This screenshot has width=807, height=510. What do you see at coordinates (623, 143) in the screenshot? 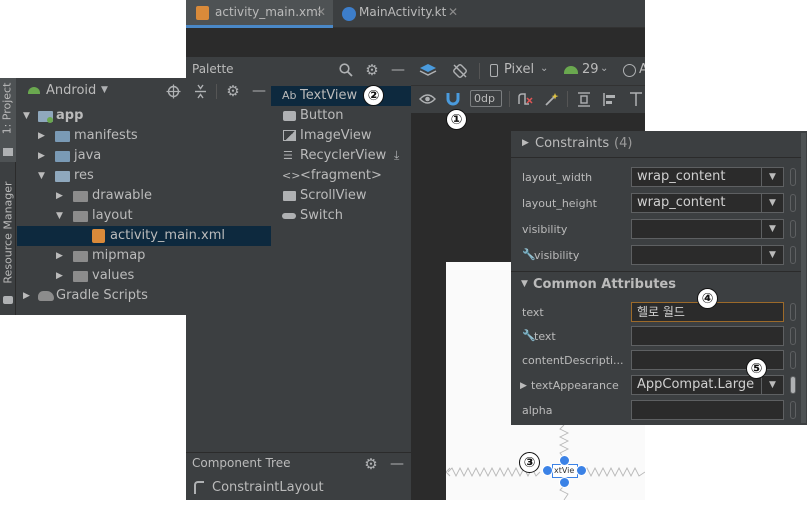
I see `constraints-count: (4)` at bounding box center [623, 143].